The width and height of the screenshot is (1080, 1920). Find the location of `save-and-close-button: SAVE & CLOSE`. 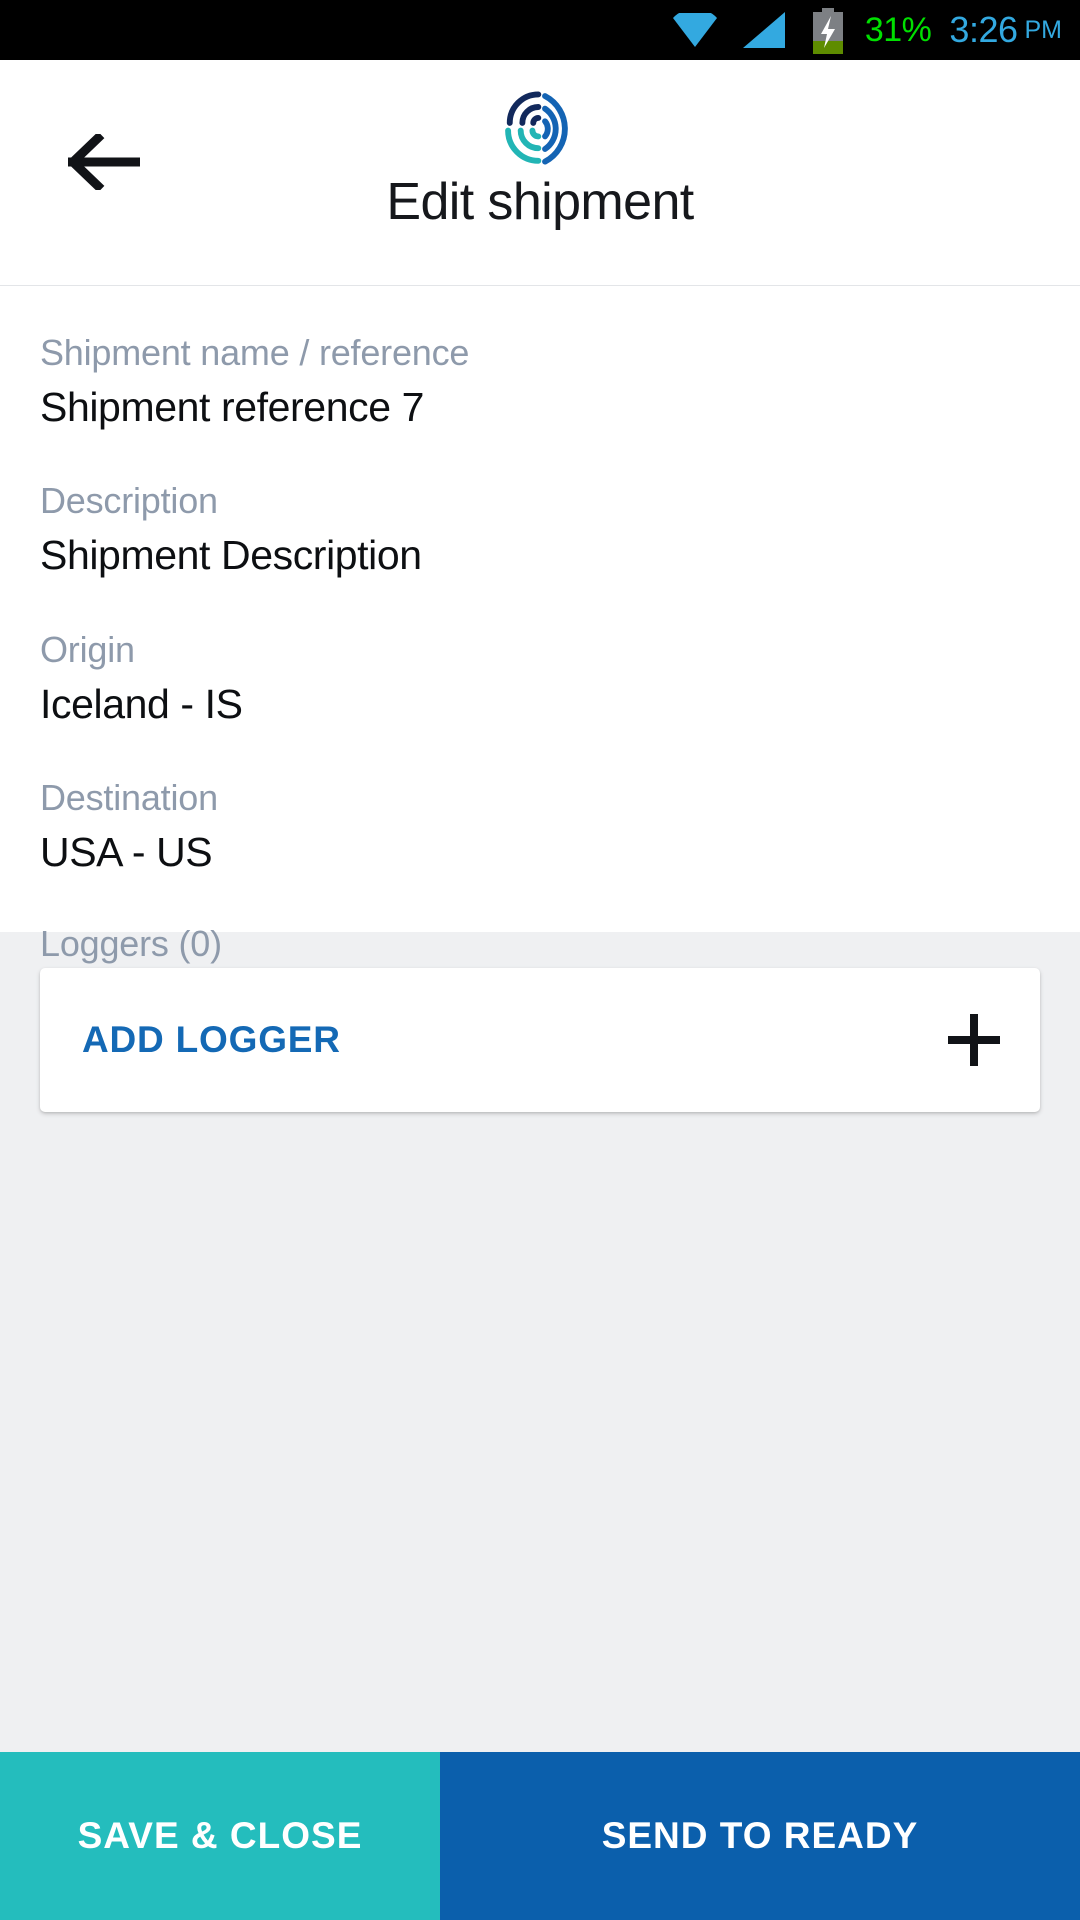

save-and-close-button: SAVE & CLOSE is located at coordinates (220, 1836).